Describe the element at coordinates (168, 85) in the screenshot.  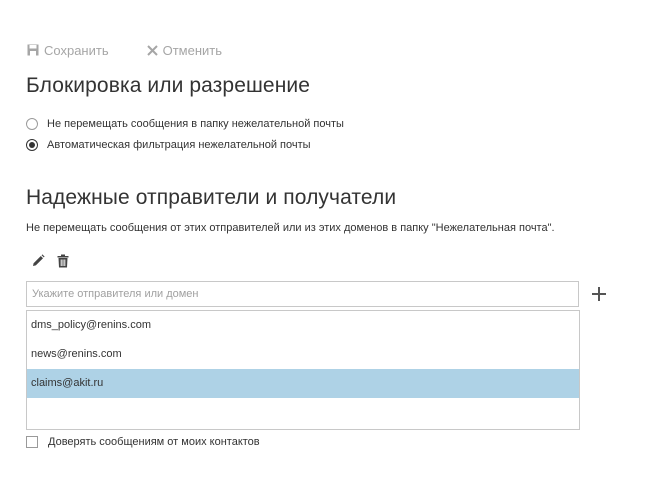
I see `block-section-title: Блокировка или разрешение` at that location.